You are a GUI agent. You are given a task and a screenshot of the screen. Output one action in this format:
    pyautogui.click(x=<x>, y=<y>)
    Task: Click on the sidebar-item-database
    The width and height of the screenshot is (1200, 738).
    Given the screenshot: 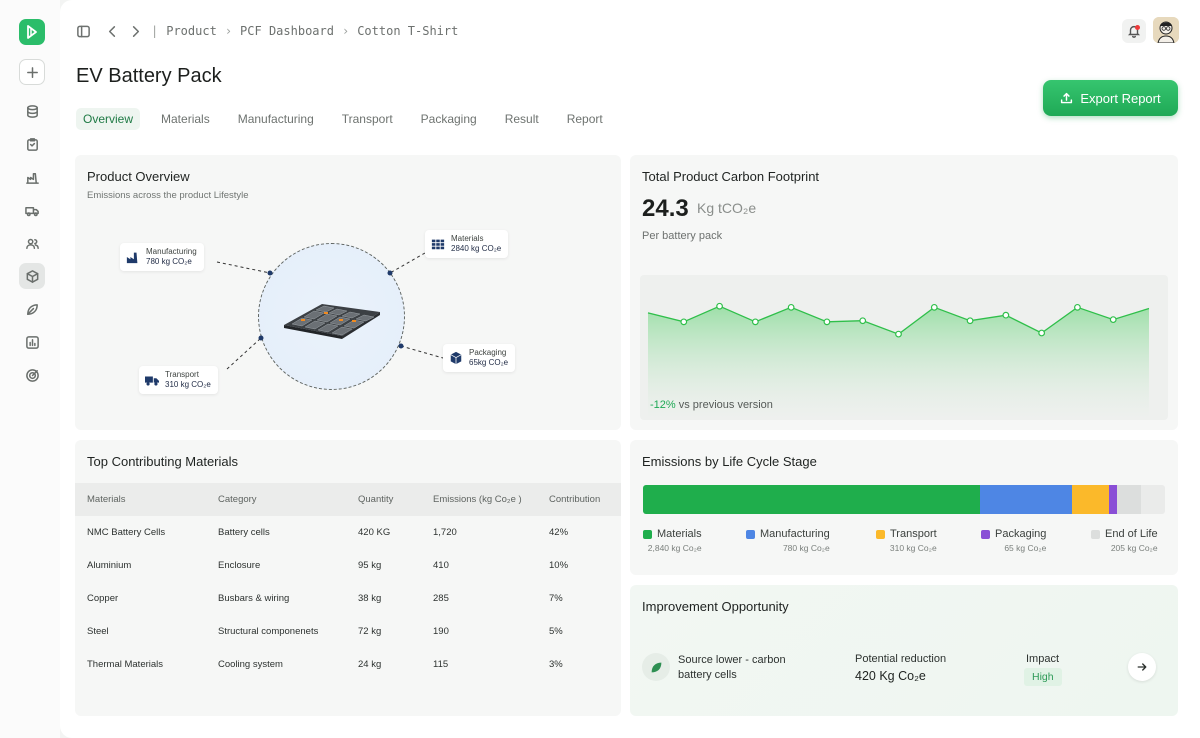 What is the action you would take?
    pyautogui.click(x=32, y=111)
    